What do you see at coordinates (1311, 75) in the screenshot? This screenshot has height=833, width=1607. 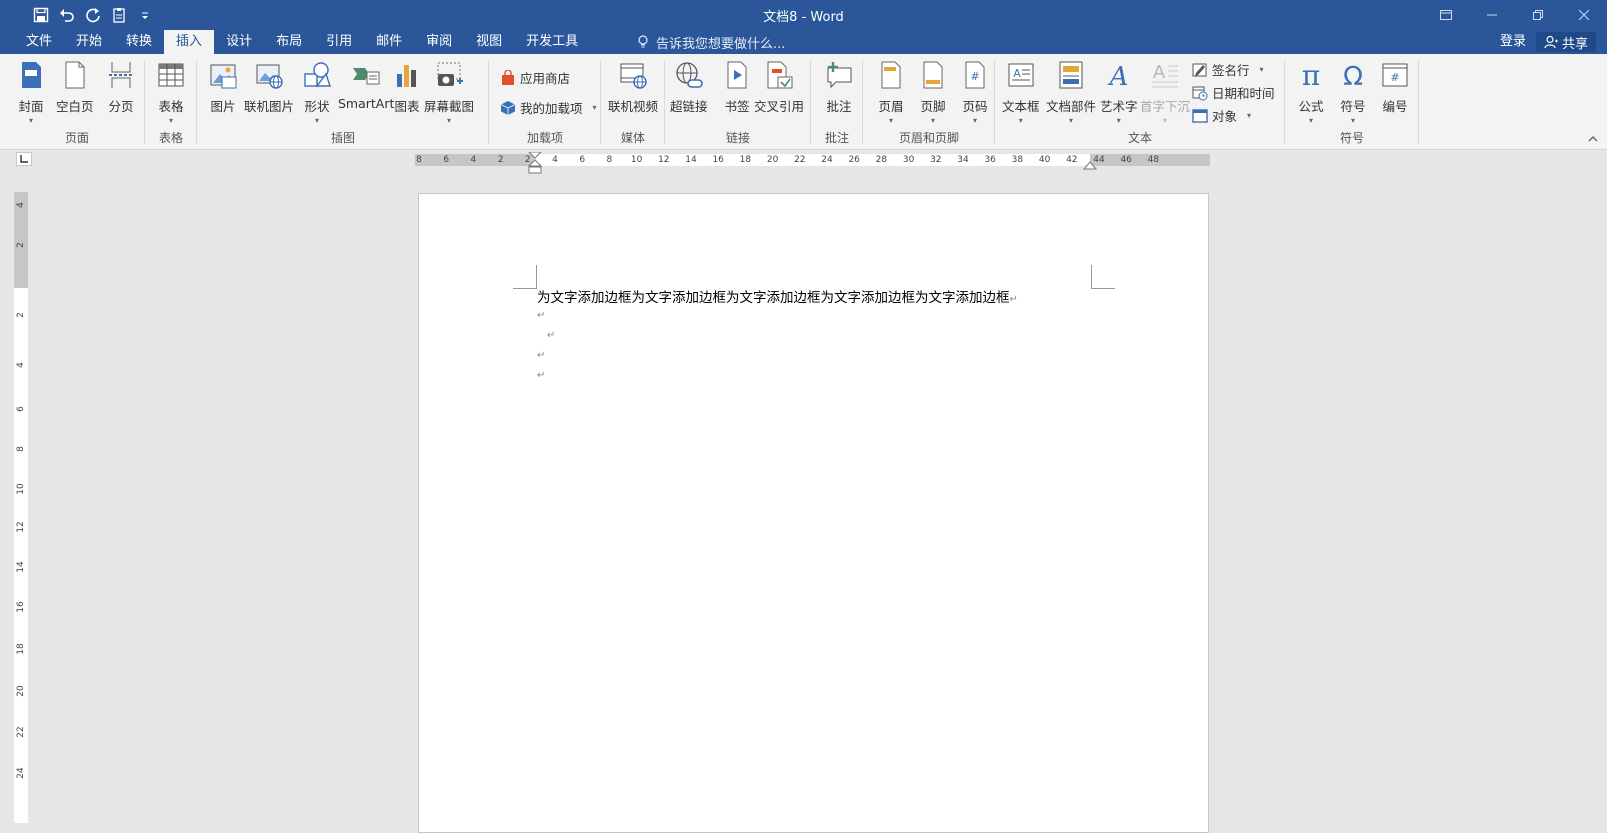 I see `pi-icon: π` at bounding box center [1311, 75].